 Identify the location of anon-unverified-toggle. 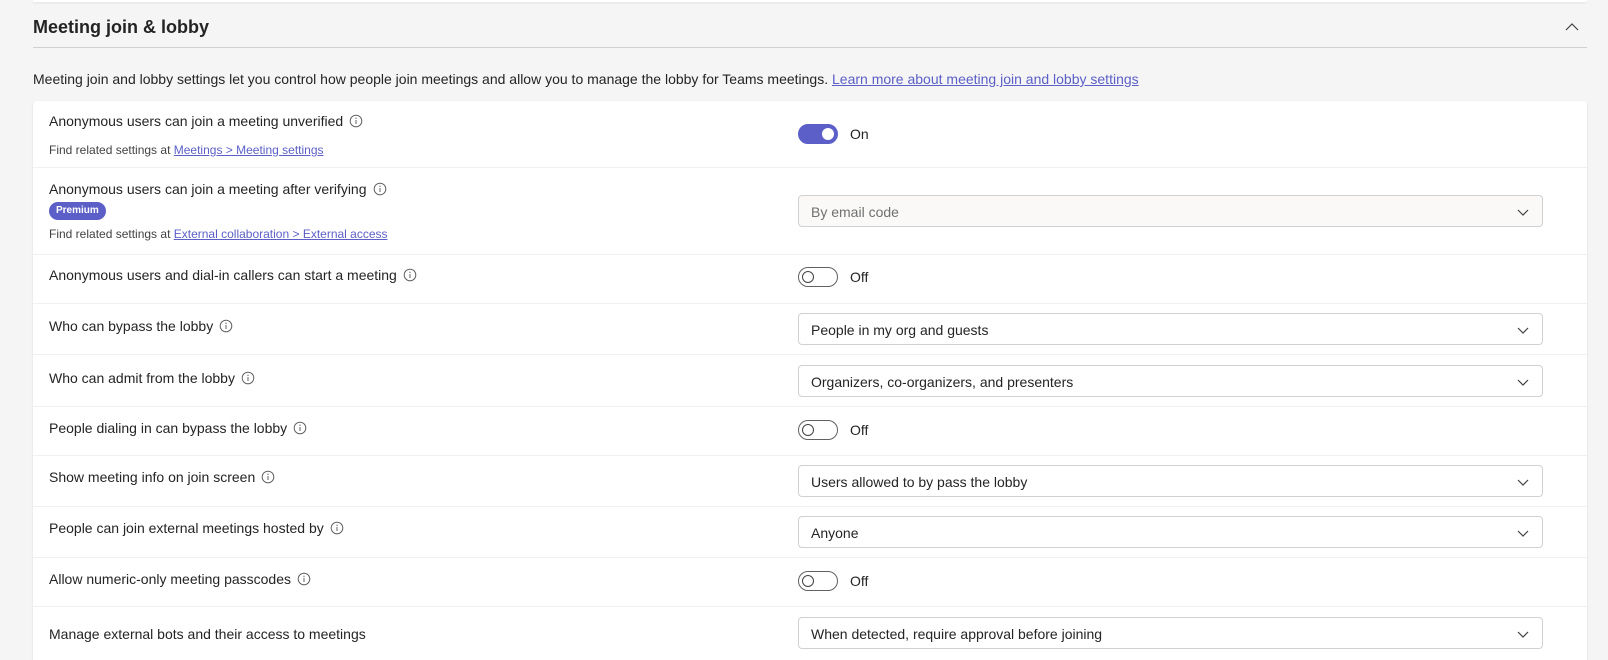
(818, 134).